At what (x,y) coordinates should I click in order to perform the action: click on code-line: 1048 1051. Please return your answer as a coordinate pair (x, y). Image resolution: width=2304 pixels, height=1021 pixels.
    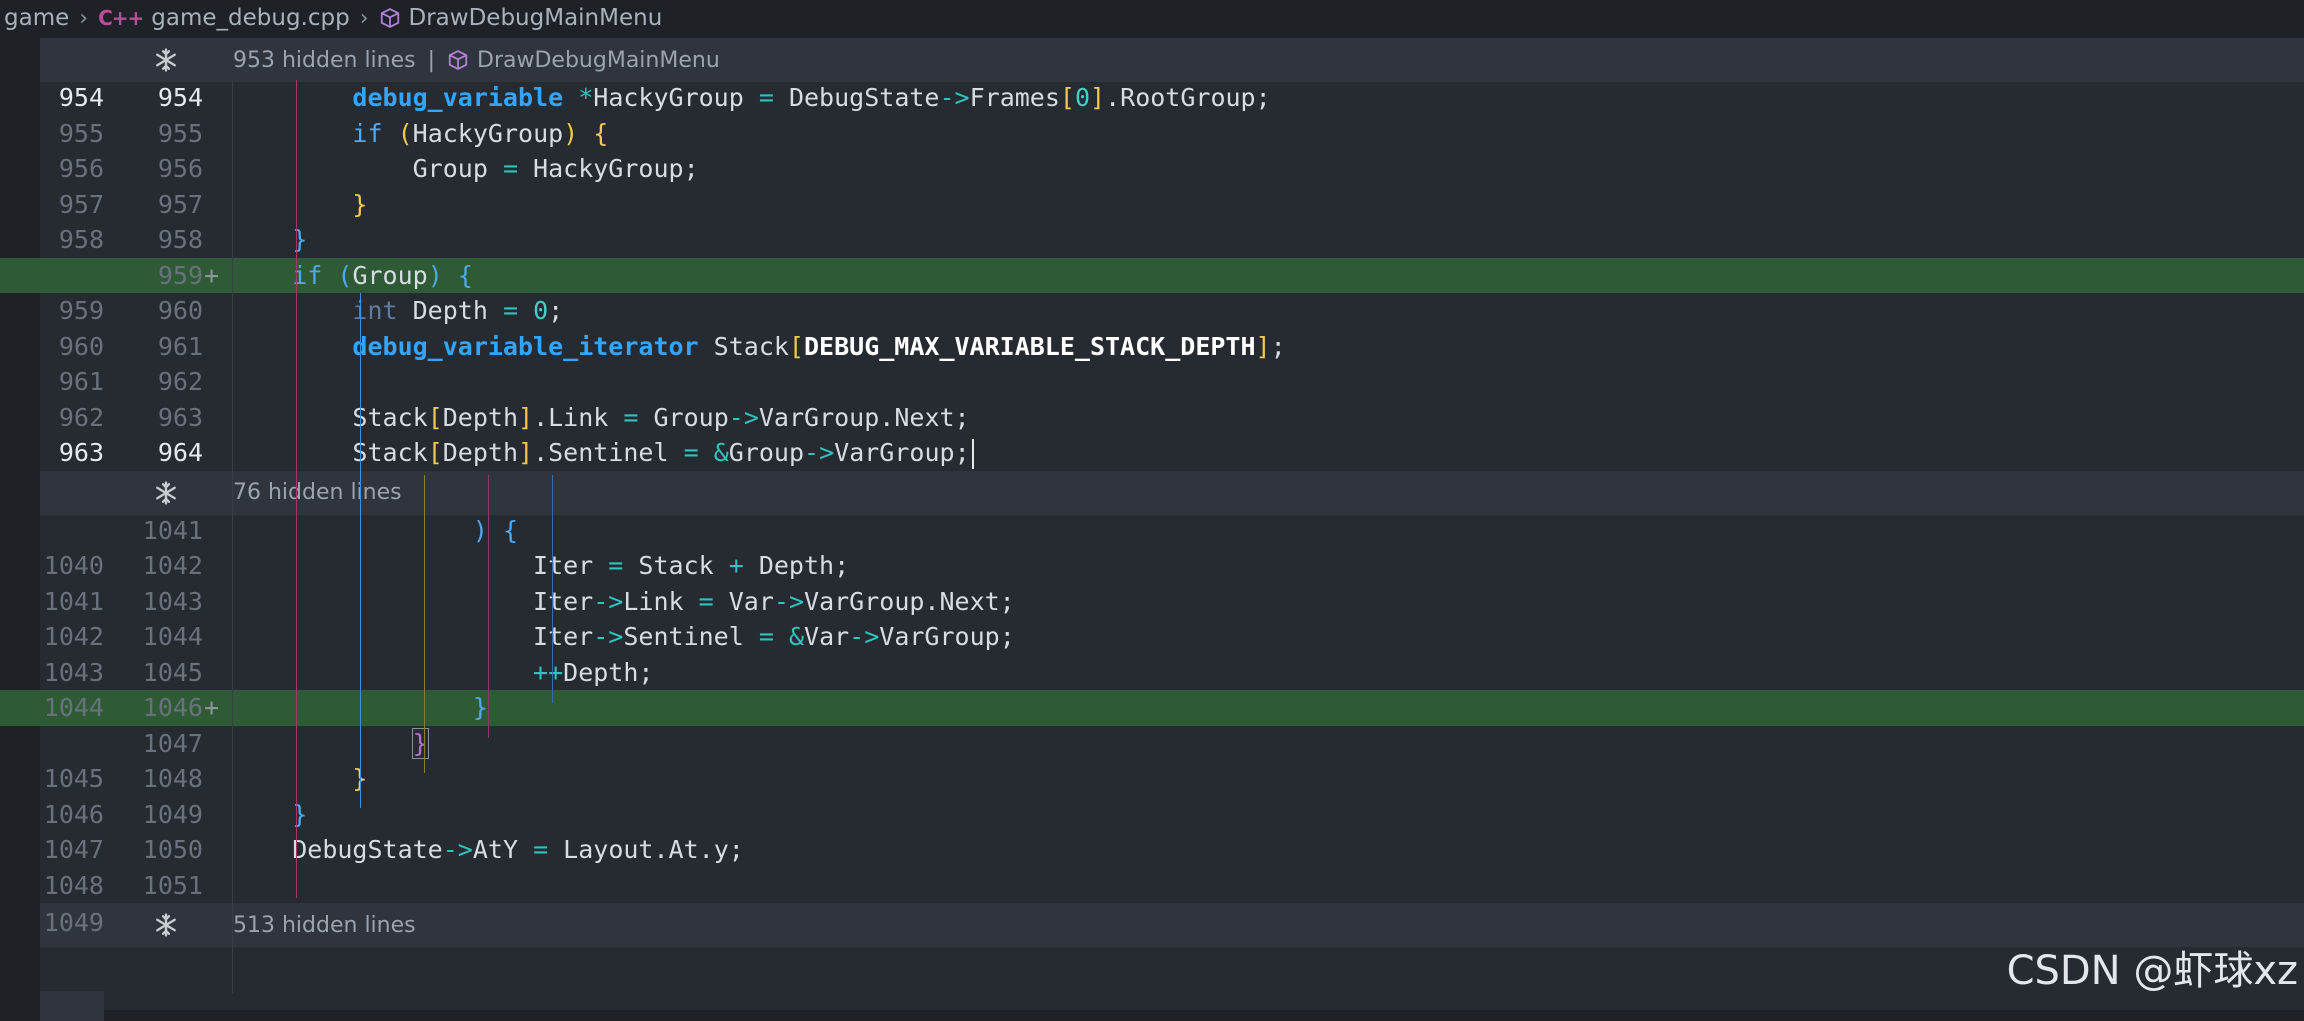
    Looking at the image, I should click on (1152, 886).